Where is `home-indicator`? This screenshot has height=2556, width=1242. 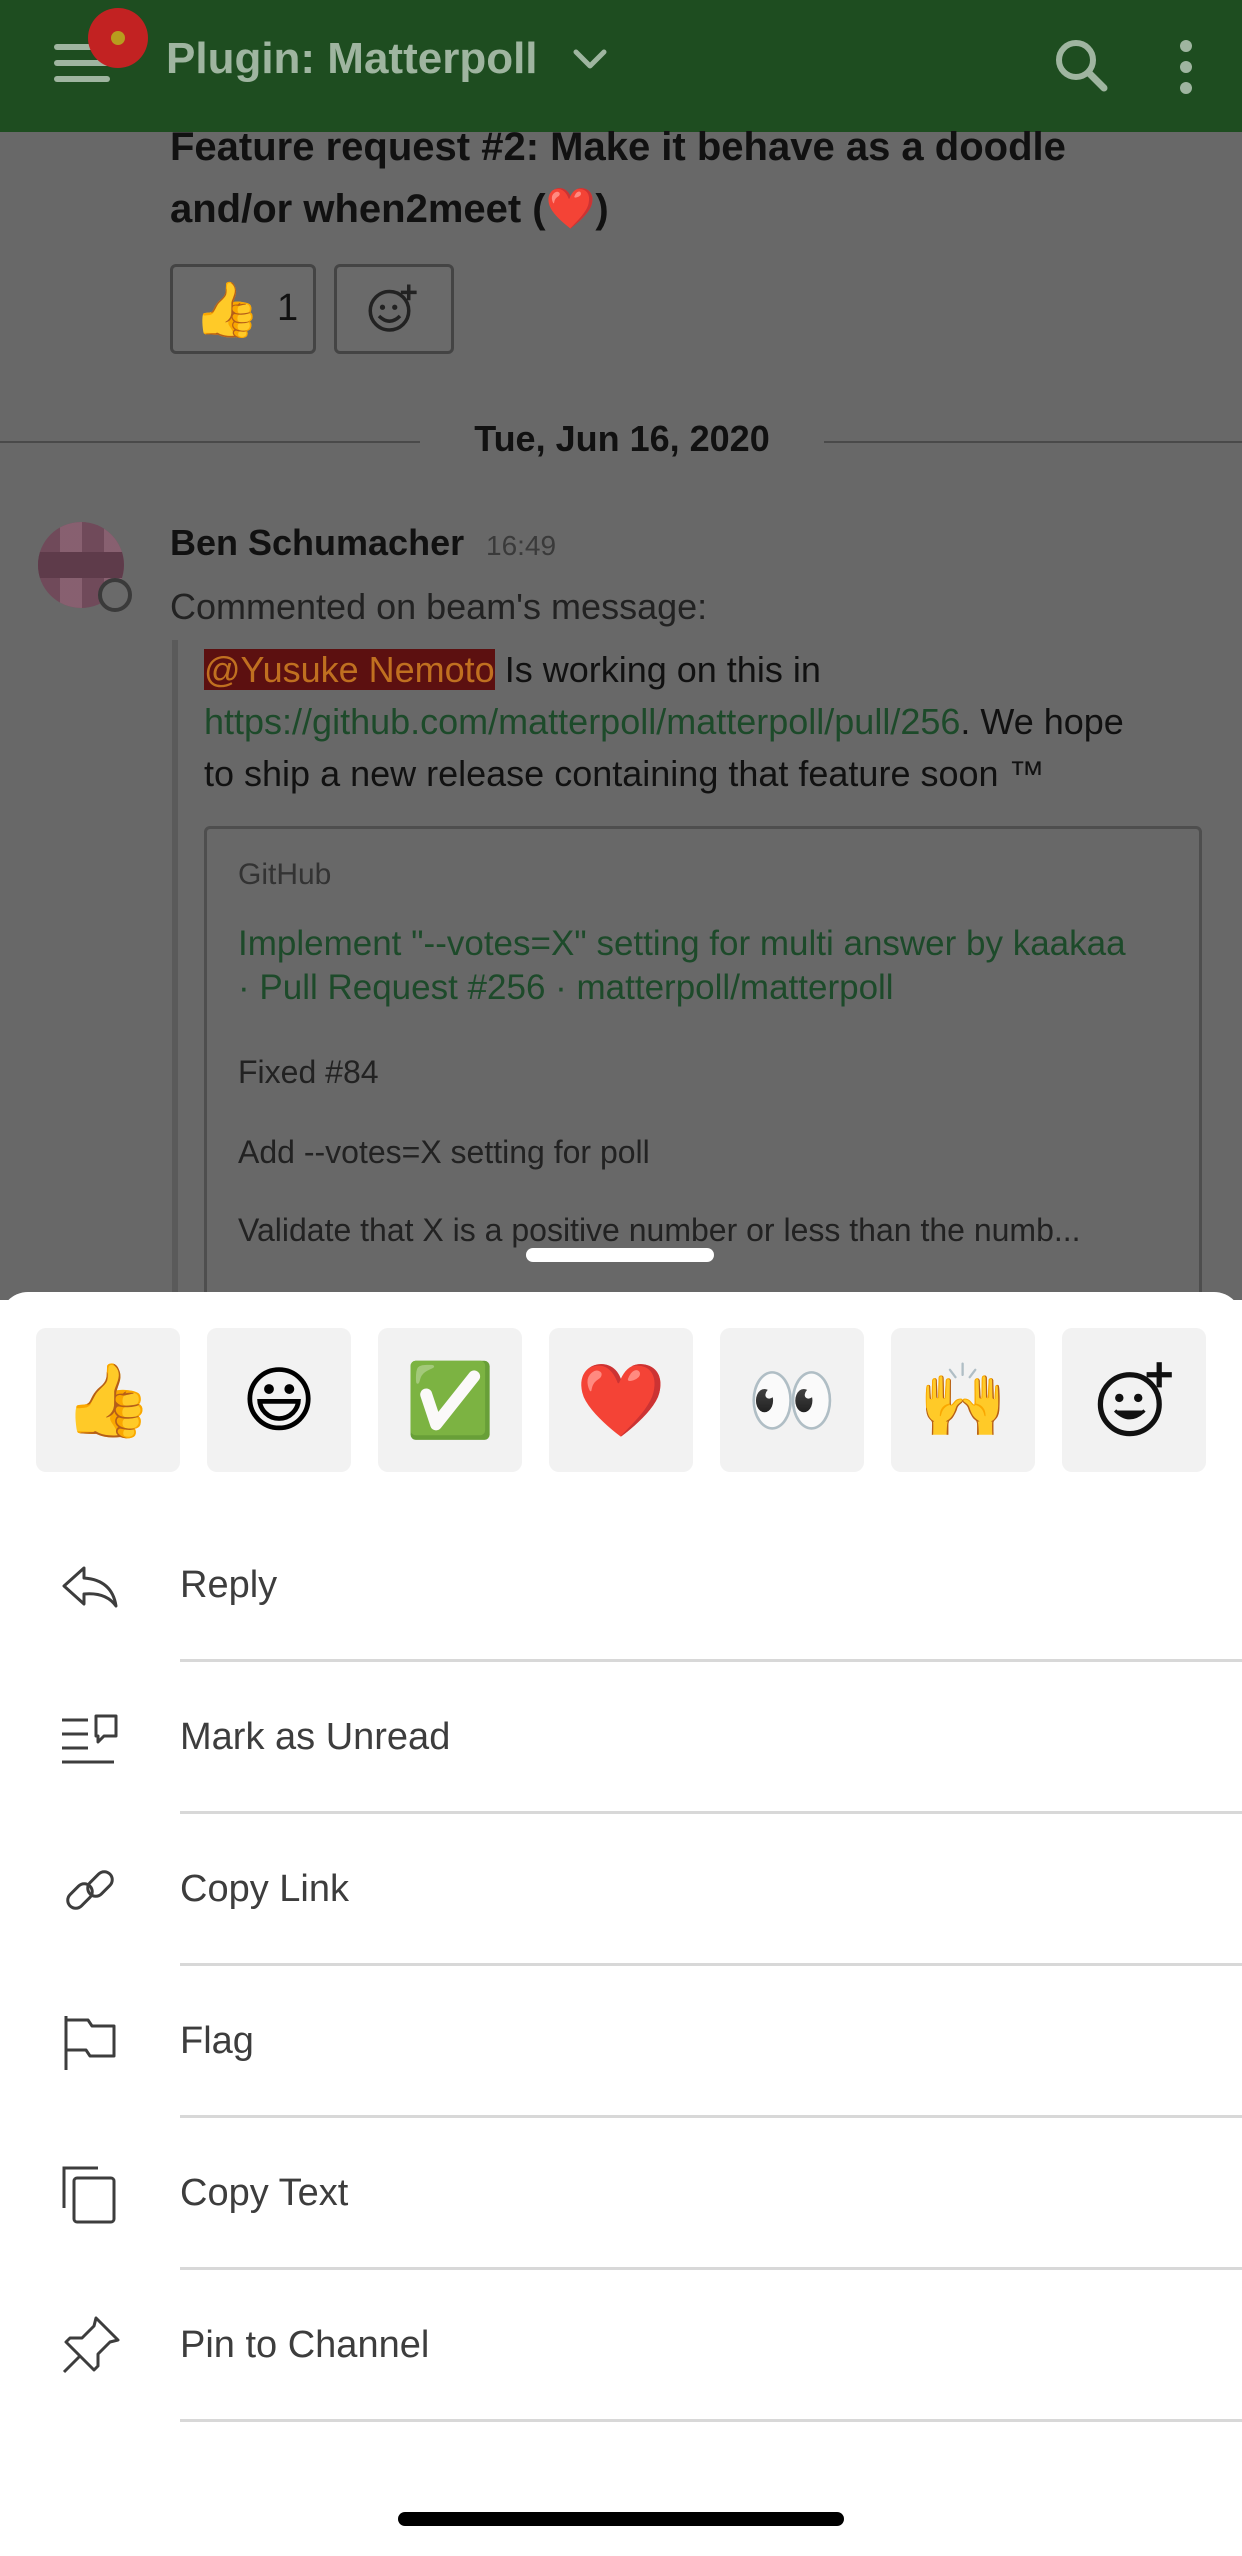 home-indicator is located at coordinates (621, 2519).